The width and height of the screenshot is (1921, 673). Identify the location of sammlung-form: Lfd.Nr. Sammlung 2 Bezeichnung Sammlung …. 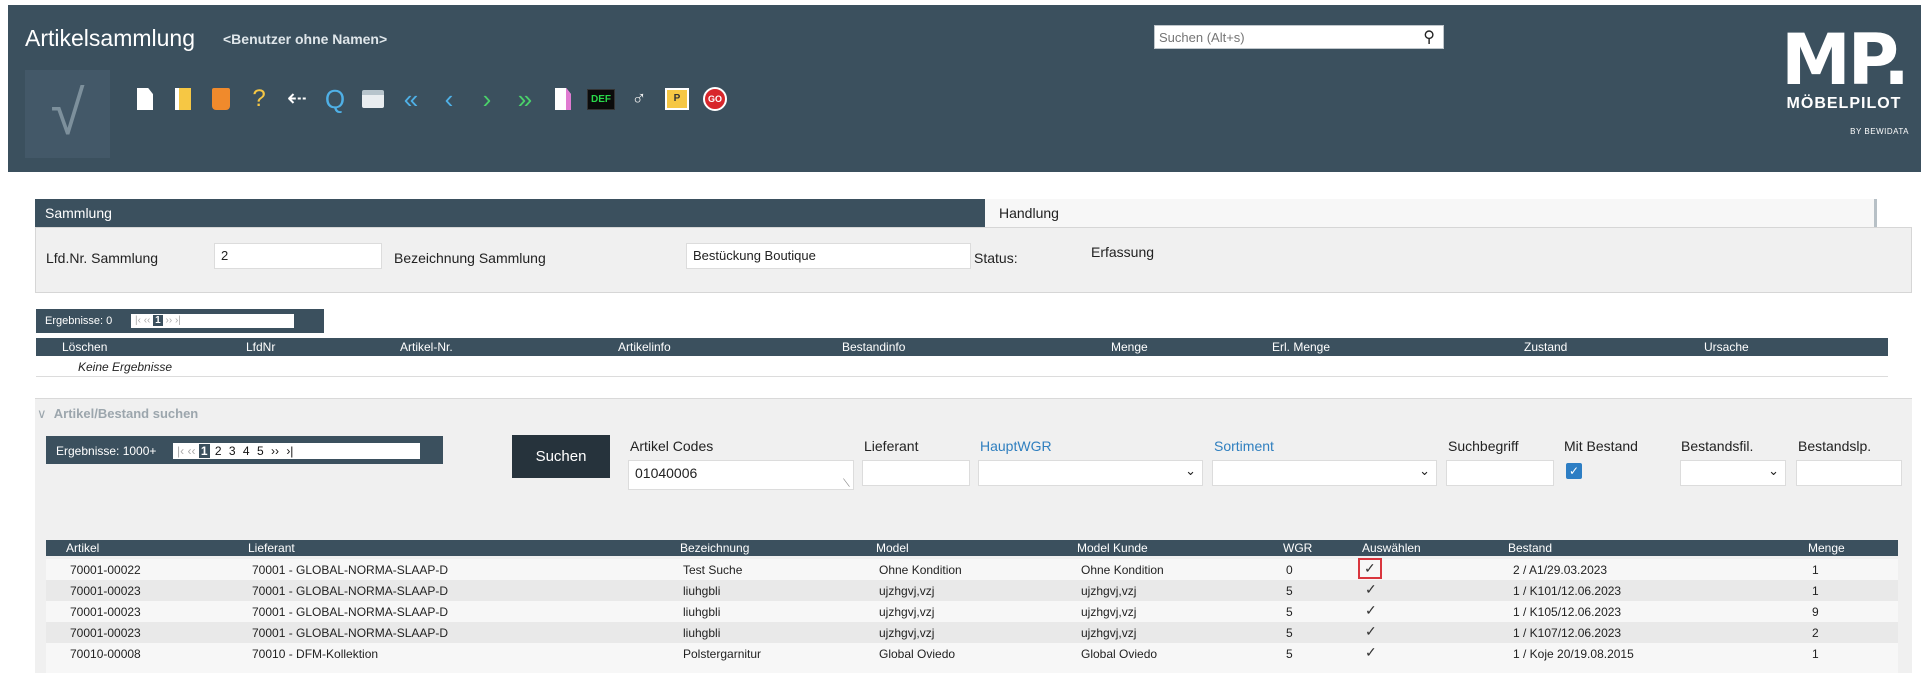
(973, 260).